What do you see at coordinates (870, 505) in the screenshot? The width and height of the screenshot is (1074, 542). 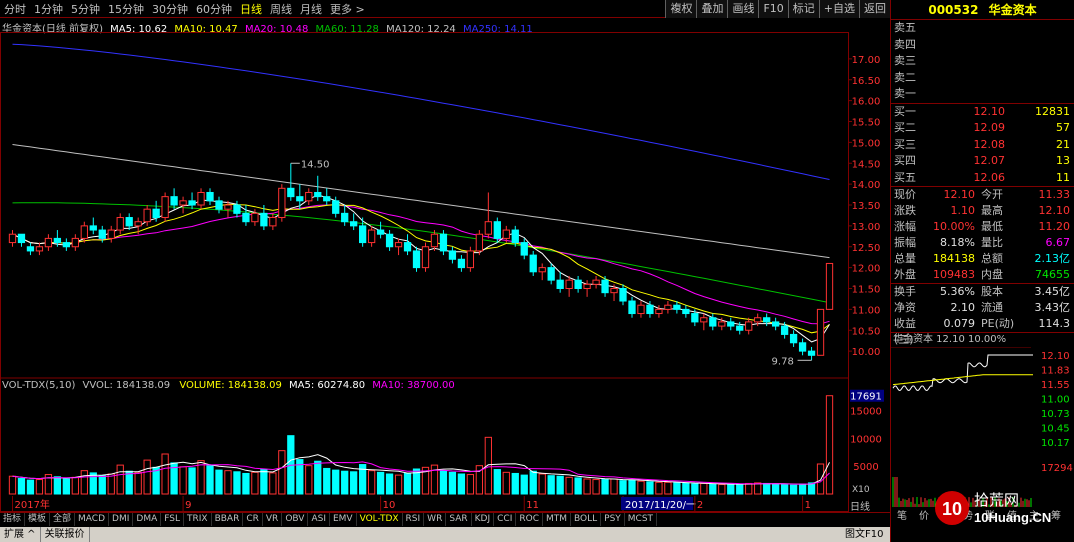 I see `side-tab-daily: 日线` at bounding box center [870, 505].